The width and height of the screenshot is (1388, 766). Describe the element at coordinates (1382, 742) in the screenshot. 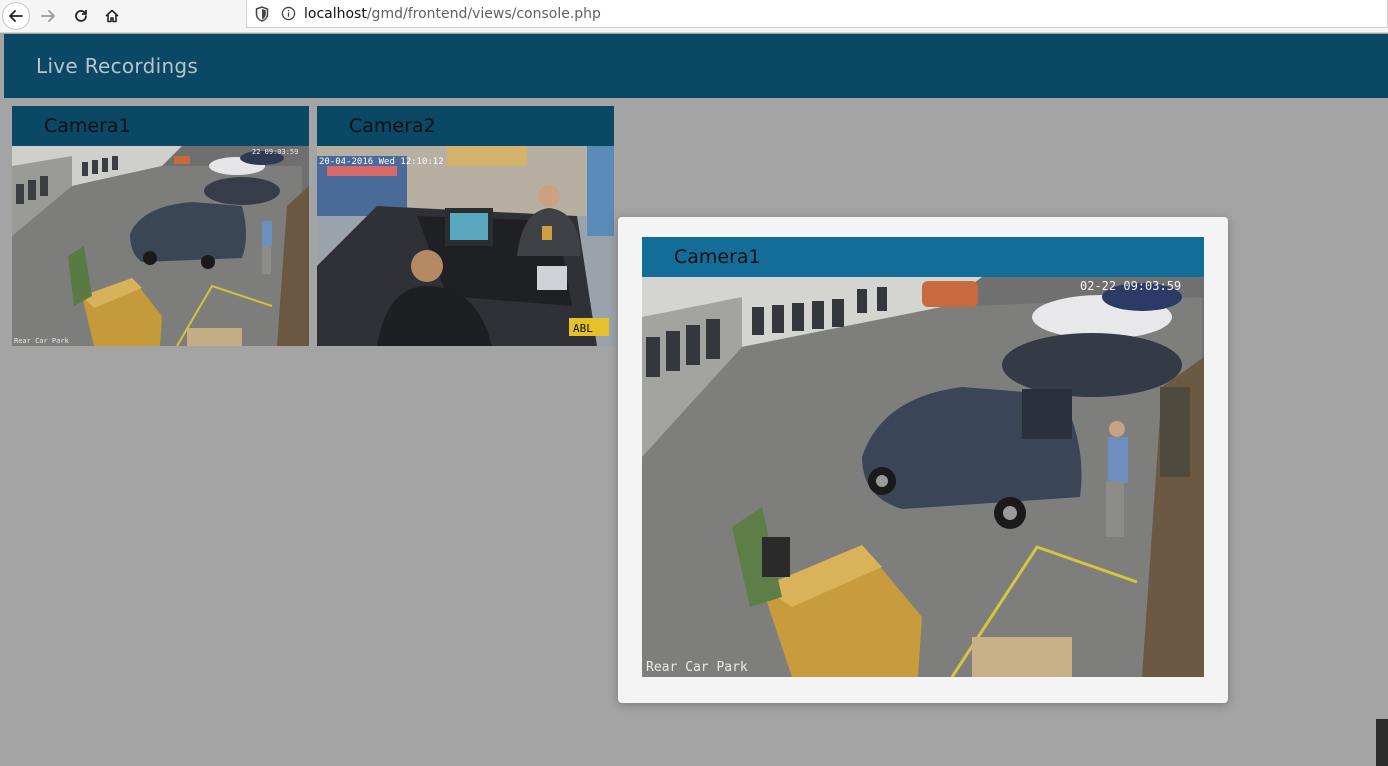

I see `scrollbar-thumb` at that location.